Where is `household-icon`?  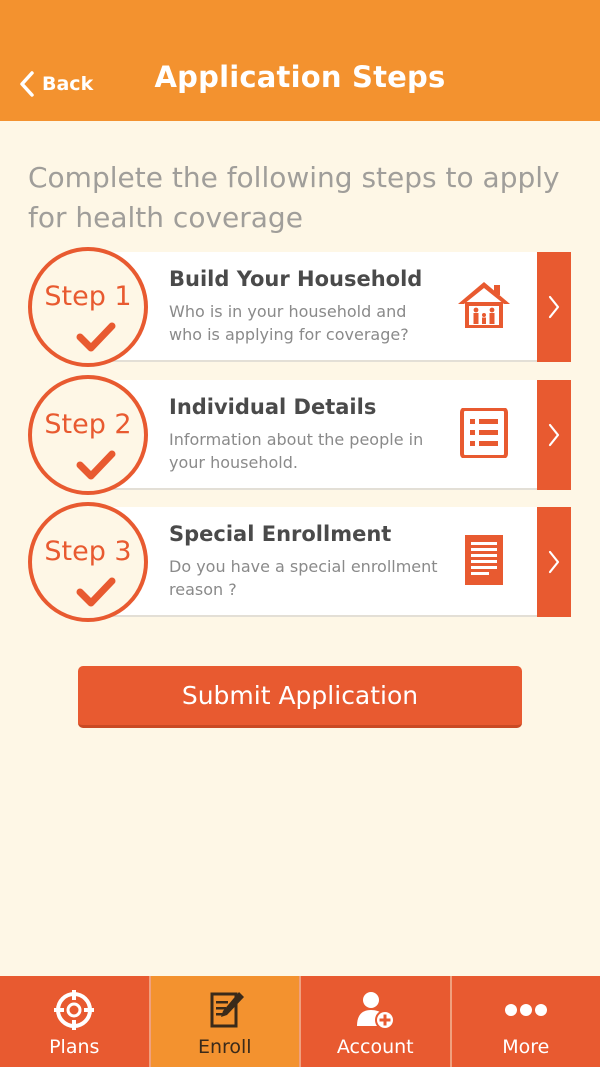
household-icon is located at coordinates (484, 305).